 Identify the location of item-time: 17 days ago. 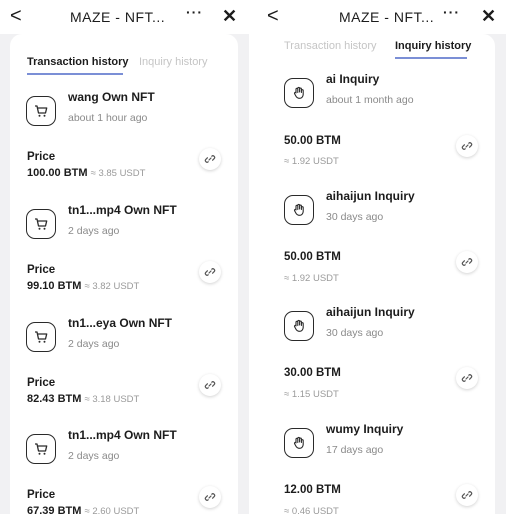
(355, 450).